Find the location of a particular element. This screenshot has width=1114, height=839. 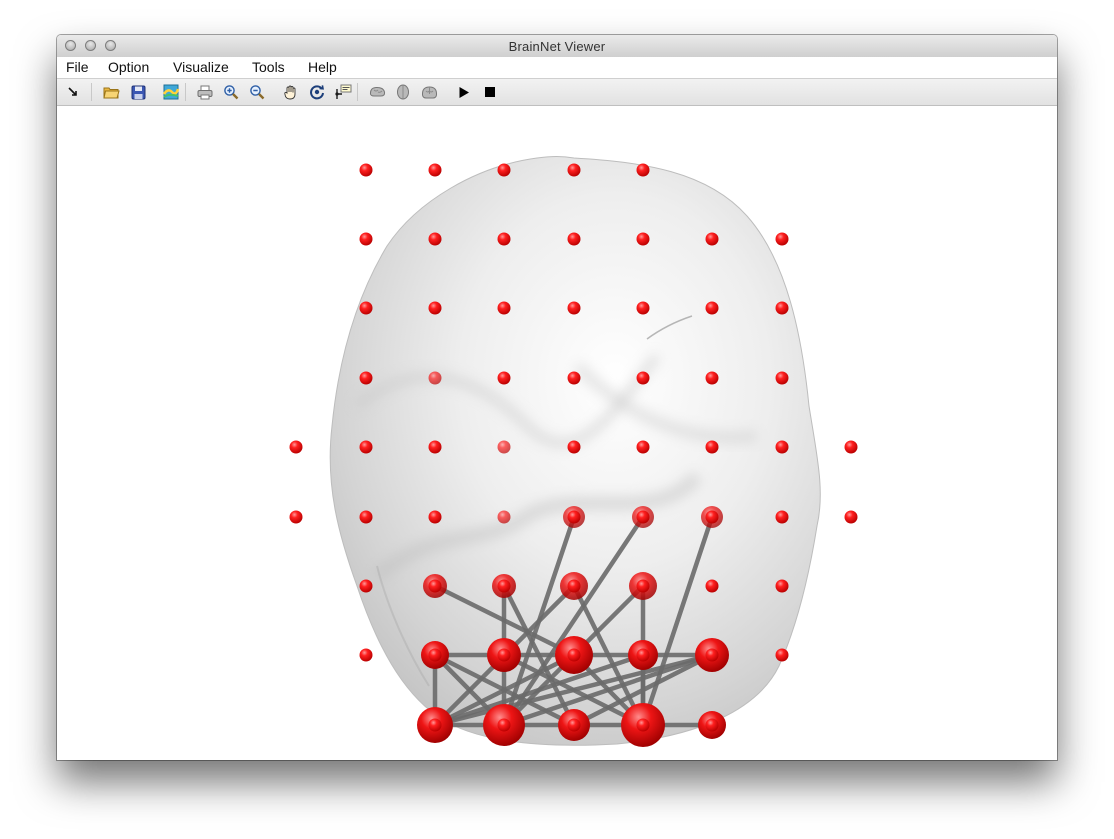

axial-view-icon is located at coordinates (403, 92).